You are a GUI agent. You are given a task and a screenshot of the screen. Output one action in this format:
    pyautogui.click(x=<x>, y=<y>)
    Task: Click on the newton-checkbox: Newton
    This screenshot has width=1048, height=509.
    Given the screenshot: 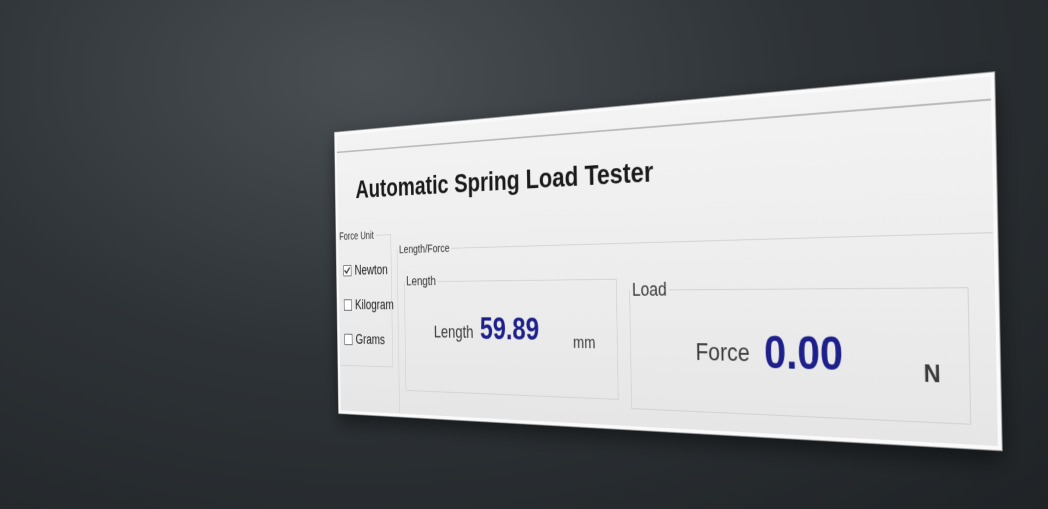 What is the action you would take?
    pyautogui.click(x=365, y=270)
    